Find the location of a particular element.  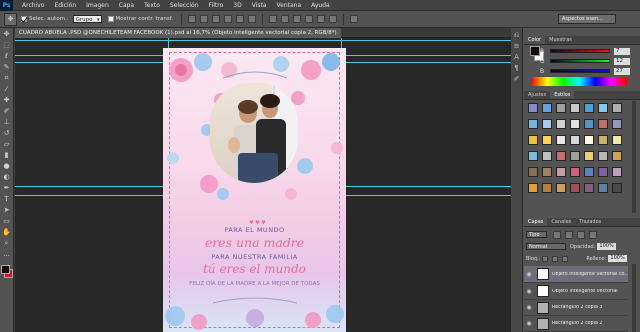

menu-ayuda: Ayuda is located at coordinates (320, 5).